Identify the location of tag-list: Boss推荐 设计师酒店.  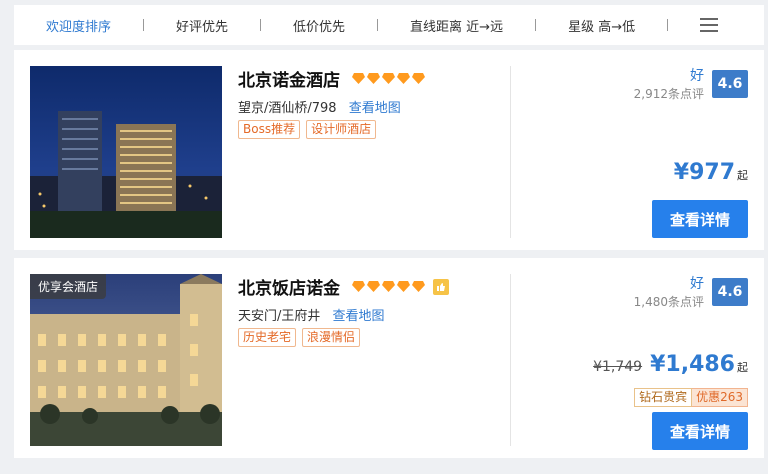
(310, 129).